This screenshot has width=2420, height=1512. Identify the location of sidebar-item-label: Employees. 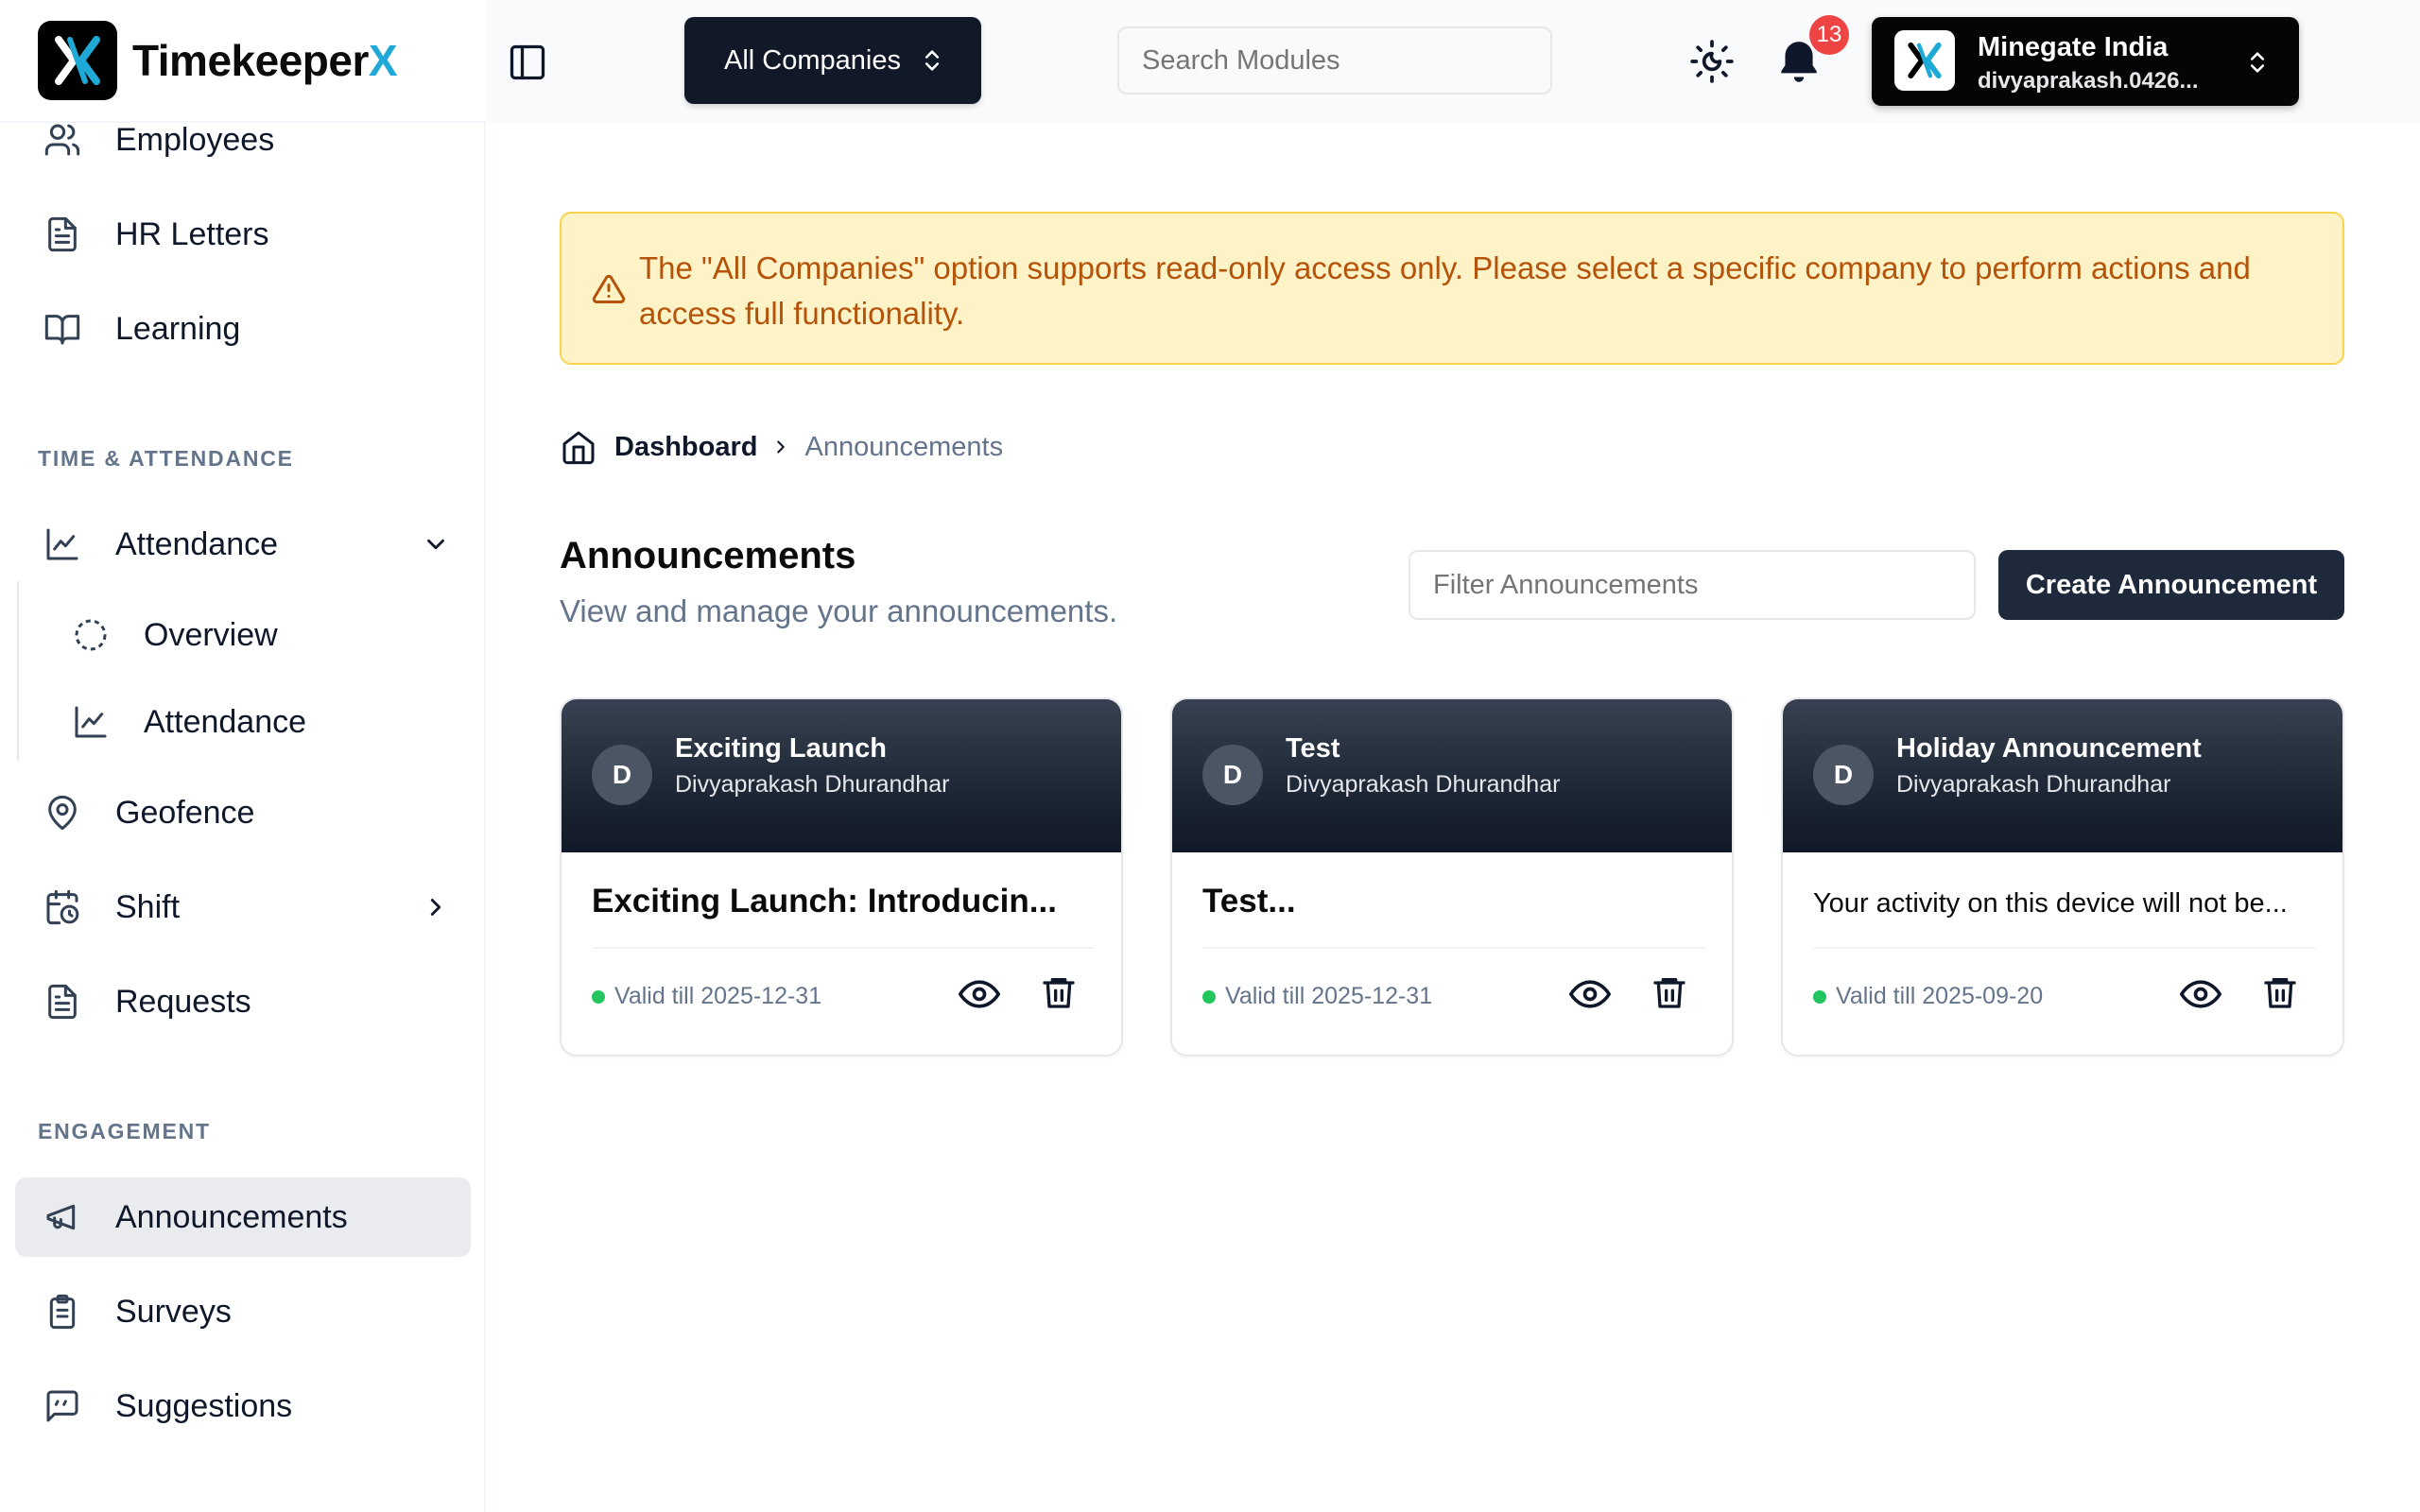
(195, 139).